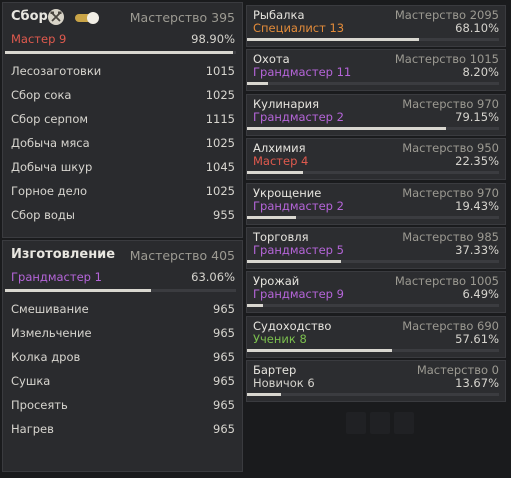  What do you see at coordinates (56, 277) in the screenshot?
I see `crafting-rank: Грандмастер 1` at bounding box center [56, 277].